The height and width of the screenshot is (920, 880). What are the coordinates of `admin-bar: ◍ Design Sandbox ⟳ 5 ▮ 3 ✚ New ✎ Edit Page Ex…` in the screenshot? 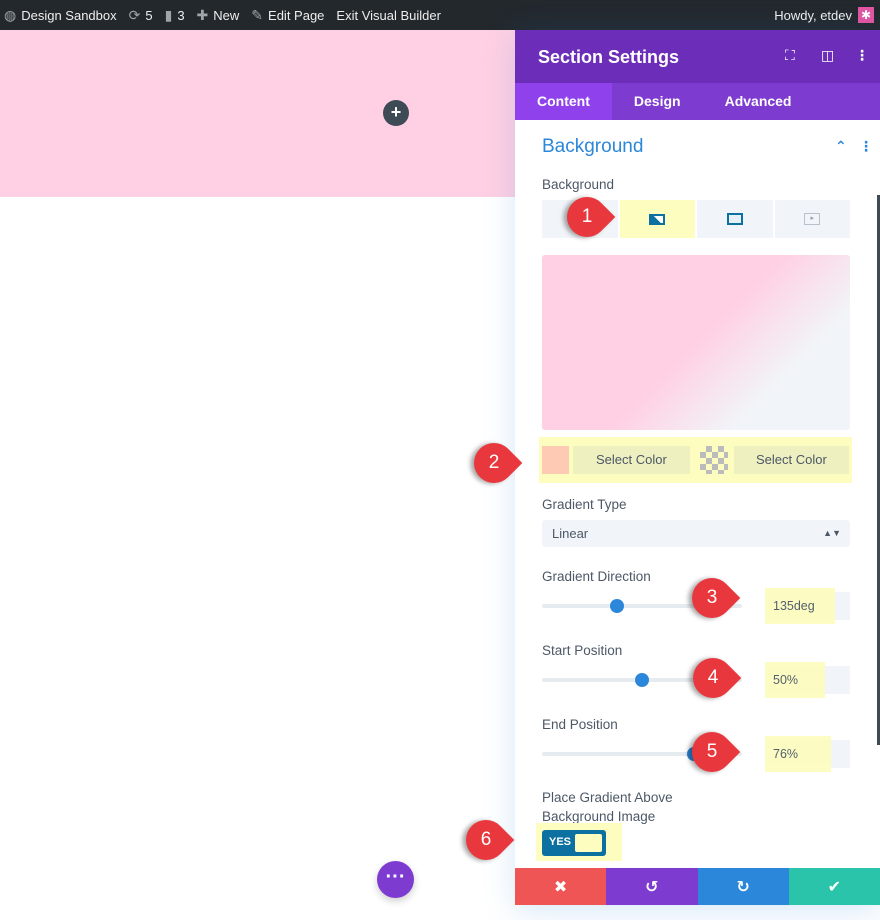 It's located at (440, 15).